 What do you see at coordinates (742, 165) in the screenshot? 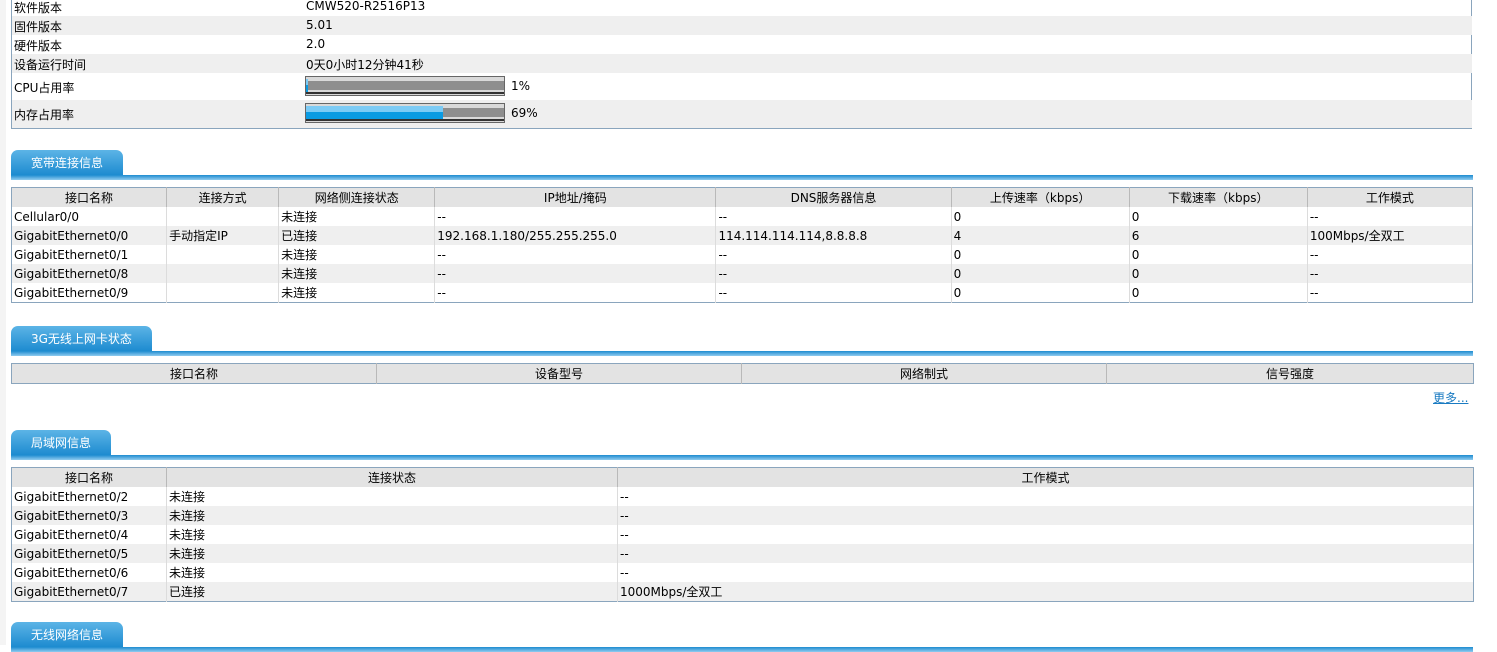
I see `broadband-section-header: 宽带连接信息` at bounding box center [742, 165].